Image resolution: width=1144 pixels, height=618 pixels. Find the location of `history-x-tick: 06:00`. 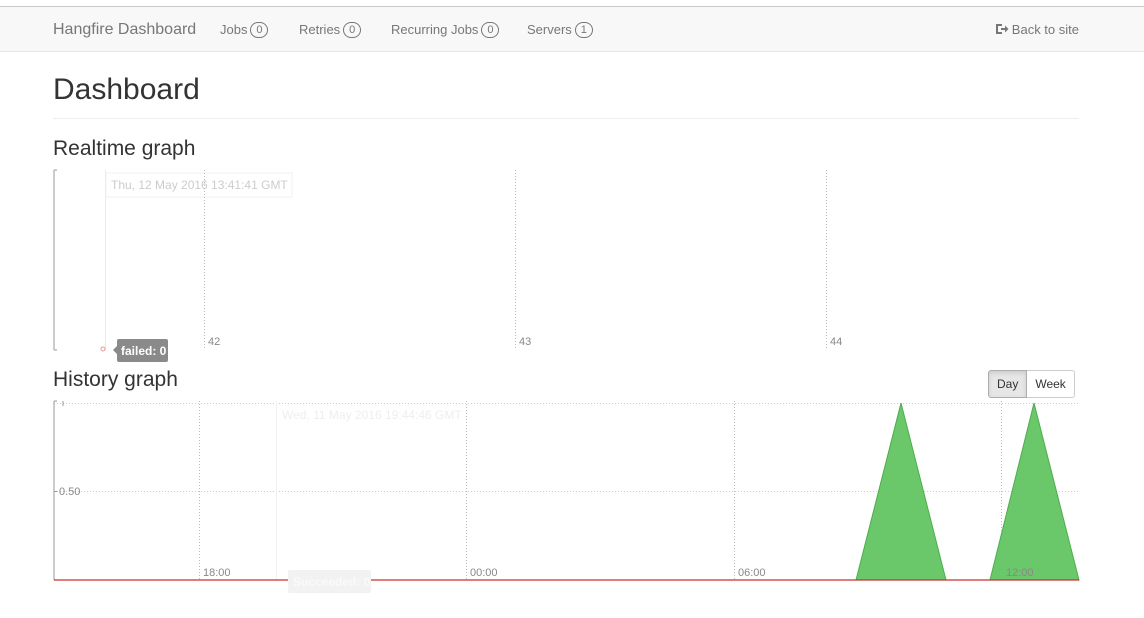

history-x-tick: 06:00 is located at coordinates (752, 573).